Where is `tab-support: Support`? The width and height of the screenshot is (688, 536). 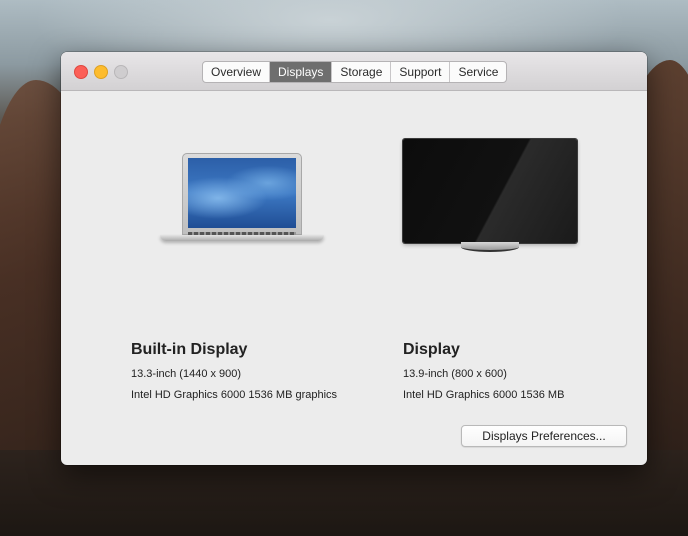 tab-support: Support is located at coordinates (421, 72).